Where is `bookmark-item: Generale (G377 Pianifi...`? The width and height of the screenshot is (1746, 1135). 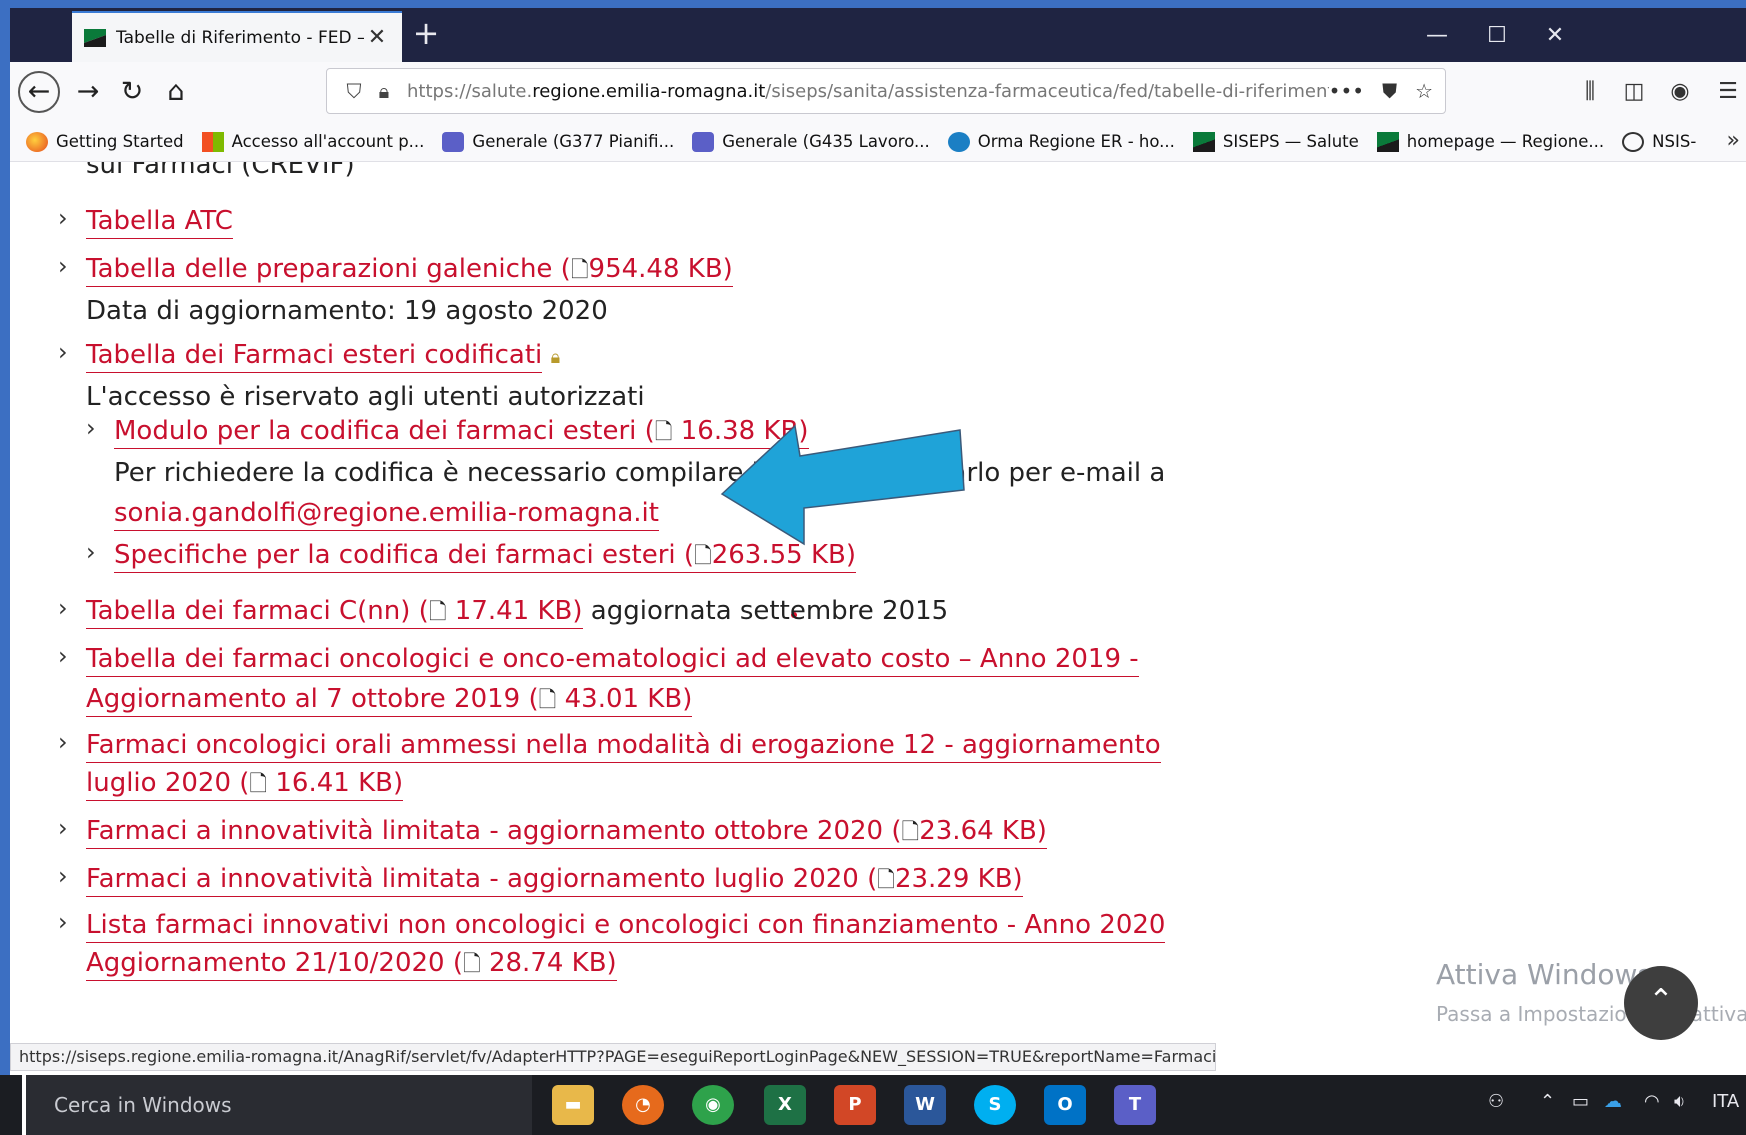
bookmark-item: Generale (G377 Pianifi... is located at coordinates (558, 141).